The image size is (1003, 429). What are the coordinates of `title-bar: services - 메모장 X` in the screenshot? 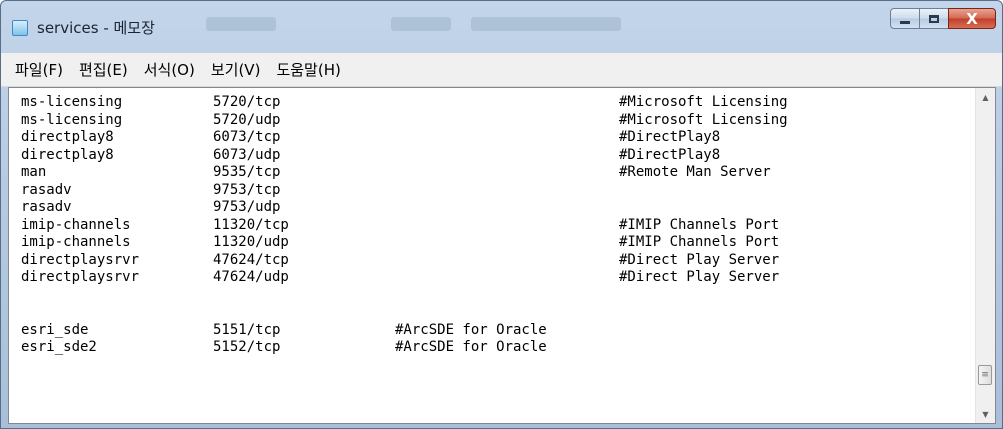 It's located at (501, 27).